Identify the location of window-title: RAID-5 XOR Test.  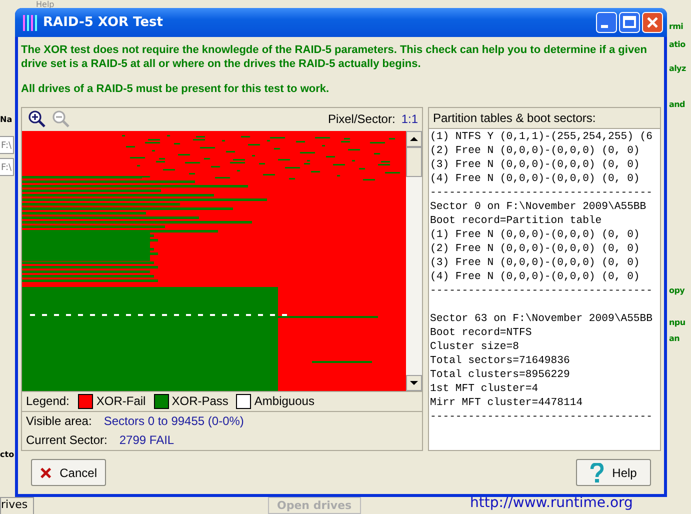
(103, 22).